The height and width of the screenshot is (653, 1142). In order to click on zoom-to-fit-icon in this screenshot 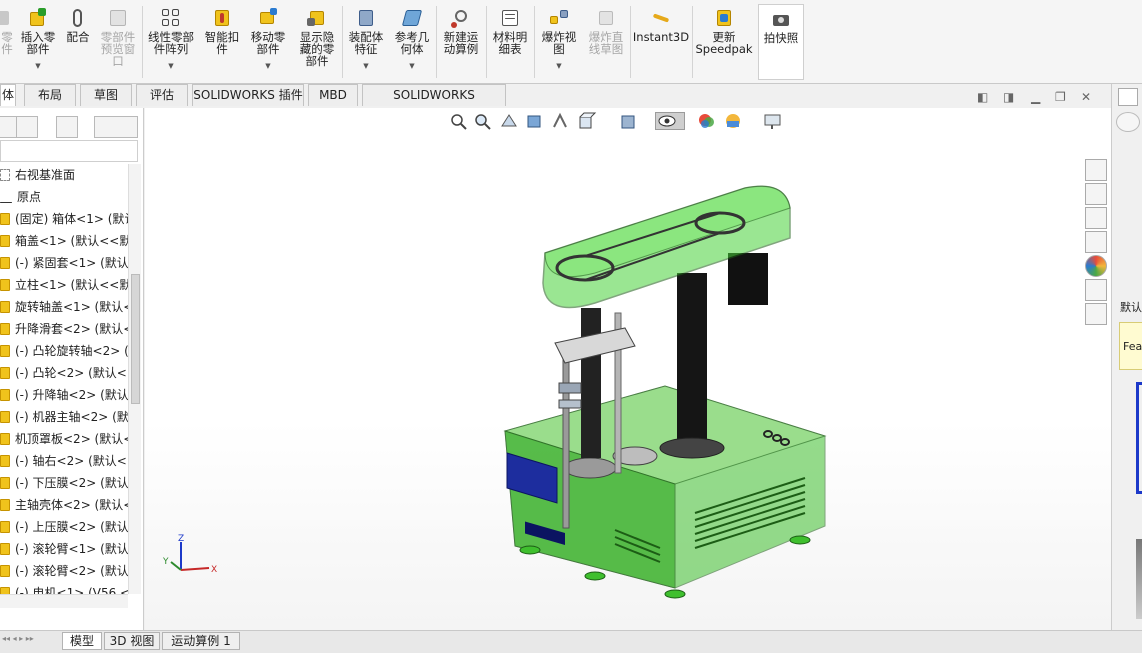, I will do `click(459, 121)`.